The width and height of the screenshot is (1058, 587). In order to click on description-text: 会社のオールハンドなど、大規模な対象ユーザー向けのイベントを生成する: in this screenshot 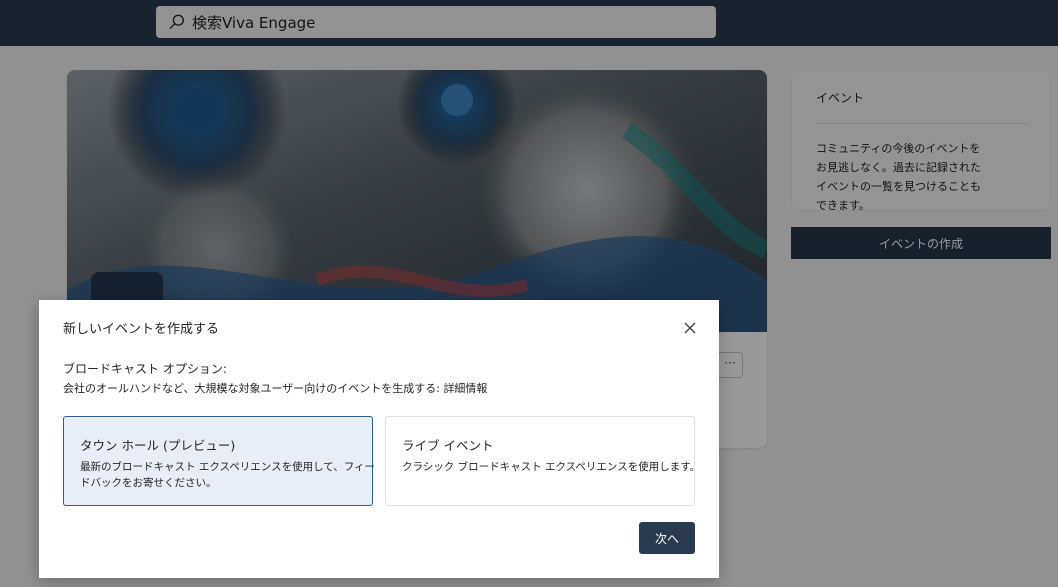, I will do `click(251, 388)`.